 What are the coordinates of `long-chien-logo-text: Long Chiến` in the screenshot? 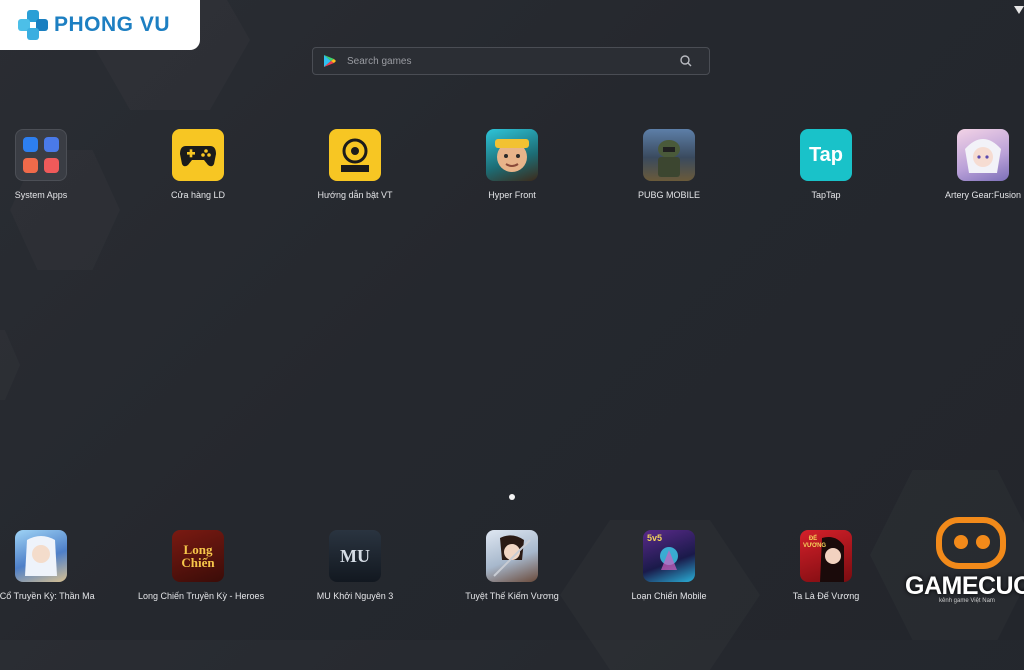 It's located at (198, 556).